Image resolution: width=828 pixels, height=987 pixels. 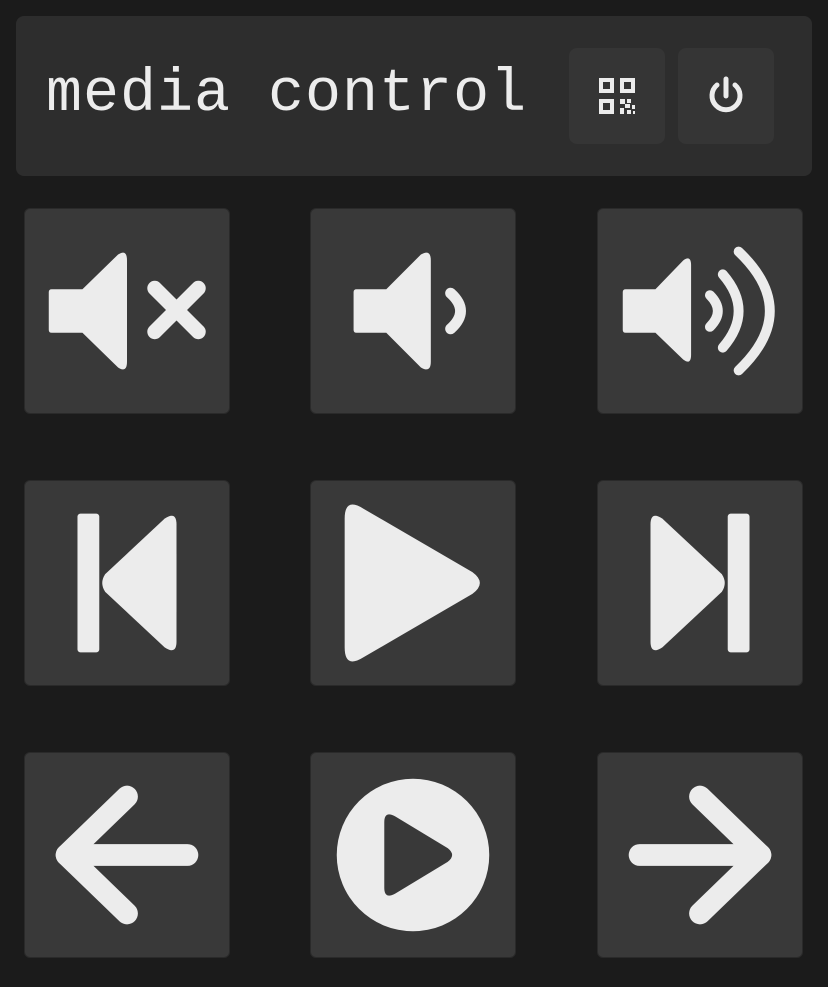 What do you see at coordinates (409, 311) in the screenshot?
I see `volume-low-icon` at bounding box center [409, 311].